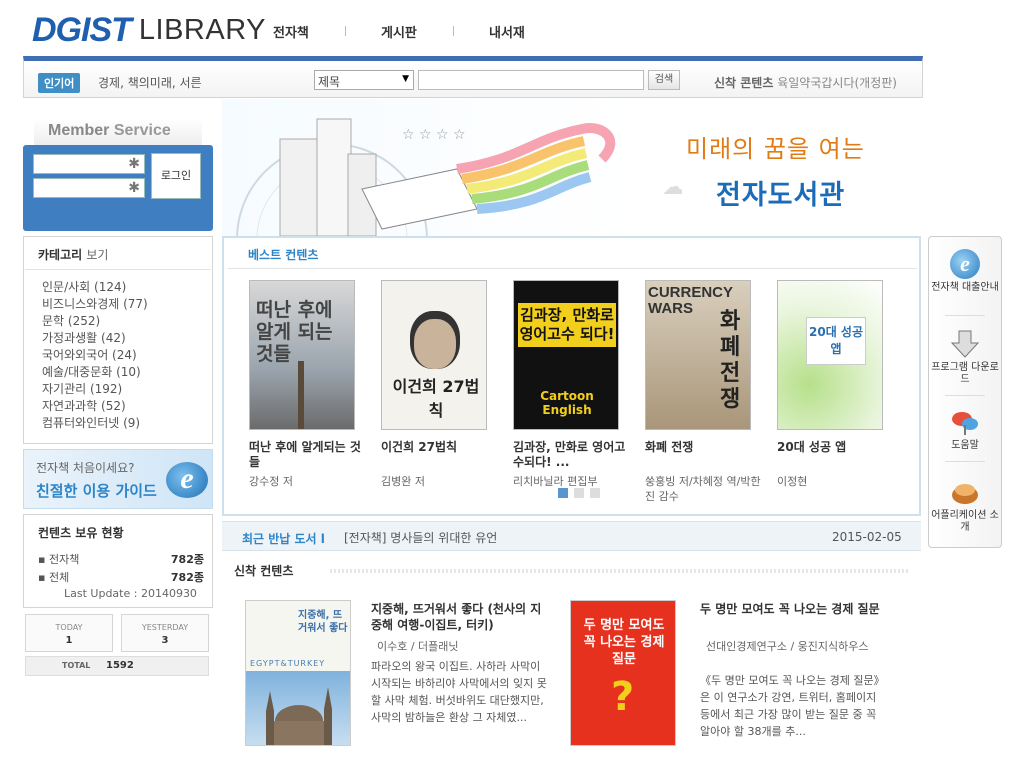 The width and height of the screenshot is (1015, 770). What do you see at coordinates (420, 537) in the screenshot?
I see `recent-return-title: [전자책] 명사들의 위대한 유언` at bounding box center [420, 537].